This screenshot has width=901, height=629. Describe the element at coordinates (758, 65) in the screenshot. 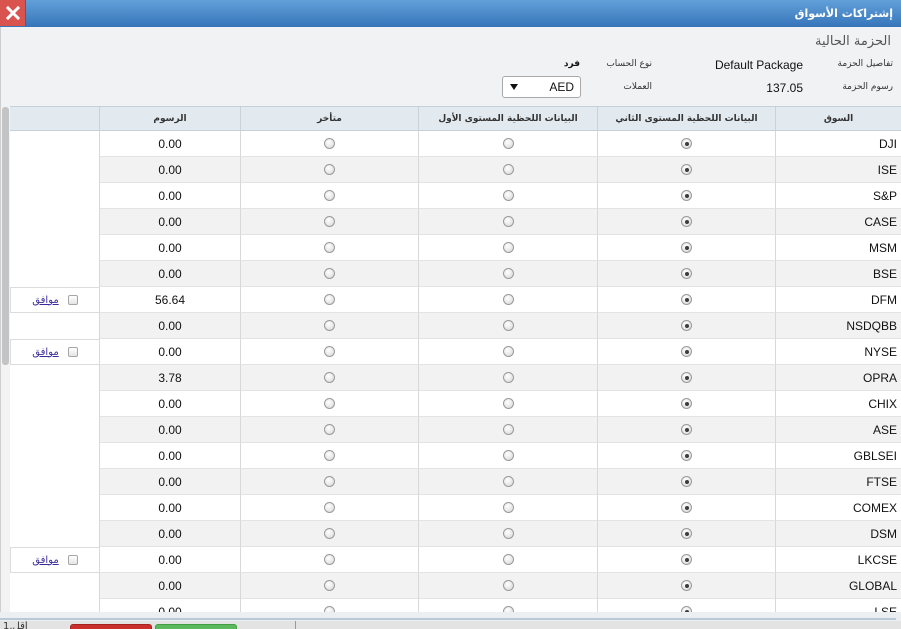

I see `package-details-value: Default Package` at that location.